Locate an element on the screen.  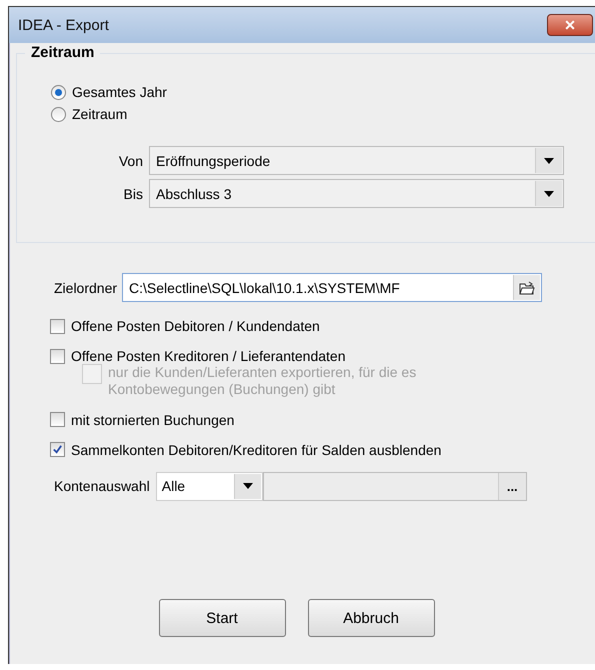
dropdown: Eröffnungsperiode is located at coordinates (356, 160).